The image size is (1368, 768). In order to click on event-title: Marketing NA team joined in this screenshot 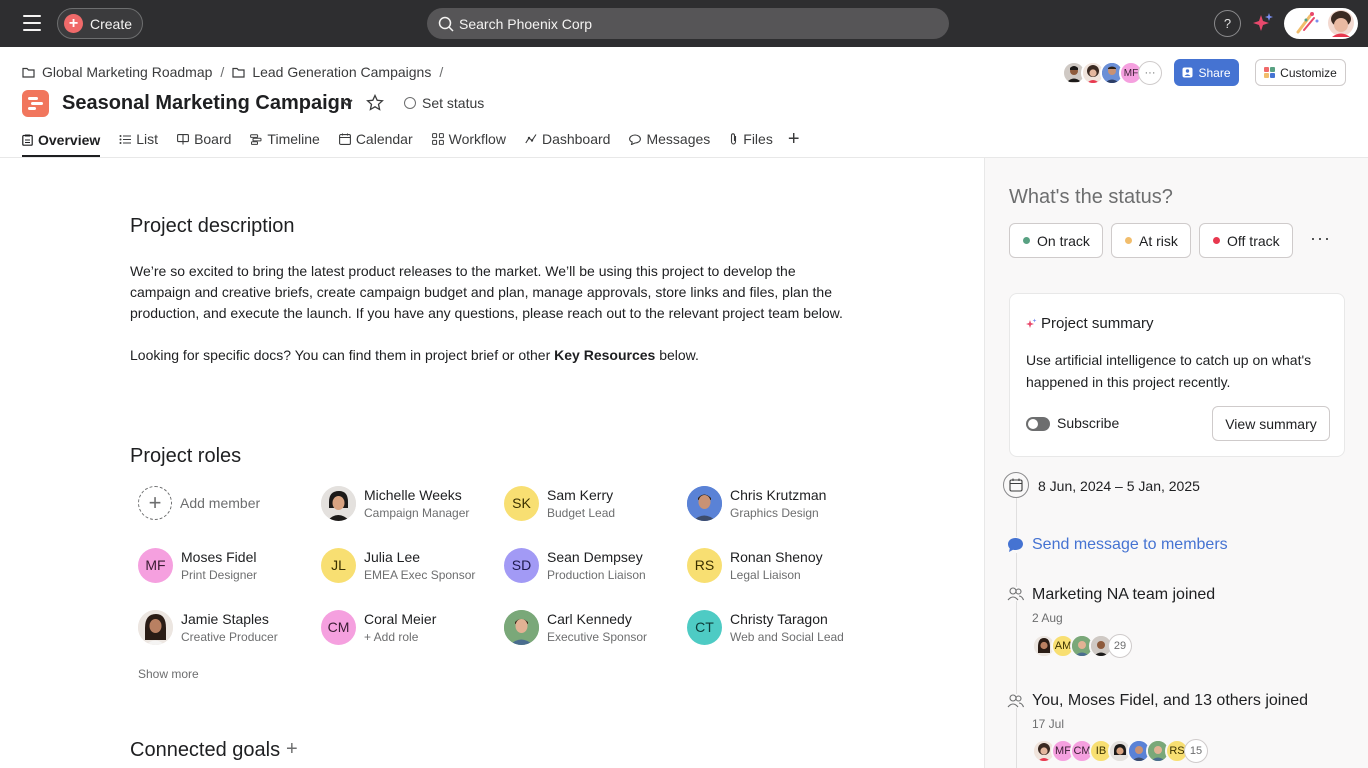, I will do `click(1124, 594)`.